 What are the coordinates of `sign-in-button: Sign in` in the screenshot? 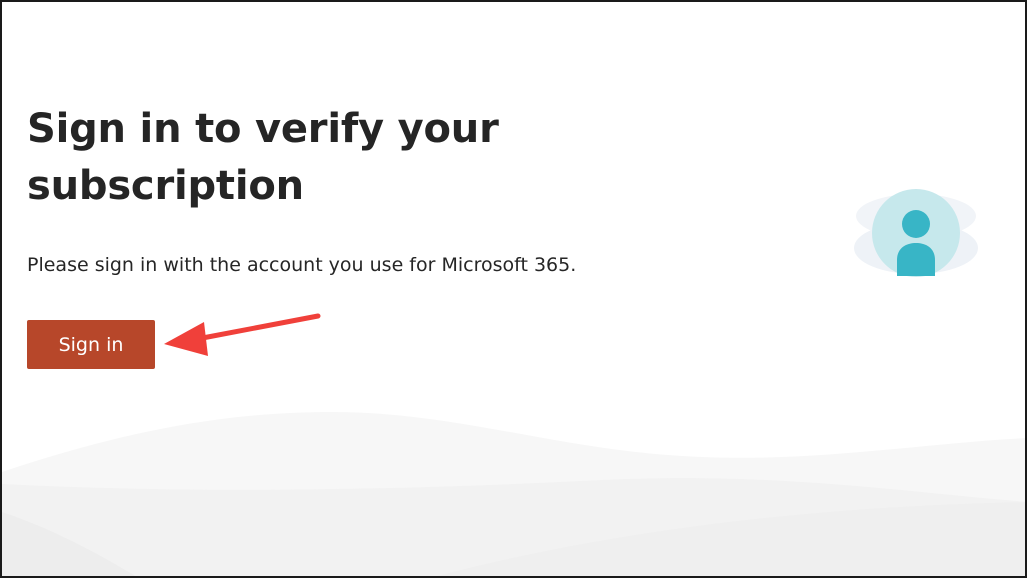 It's located at (91, 344).